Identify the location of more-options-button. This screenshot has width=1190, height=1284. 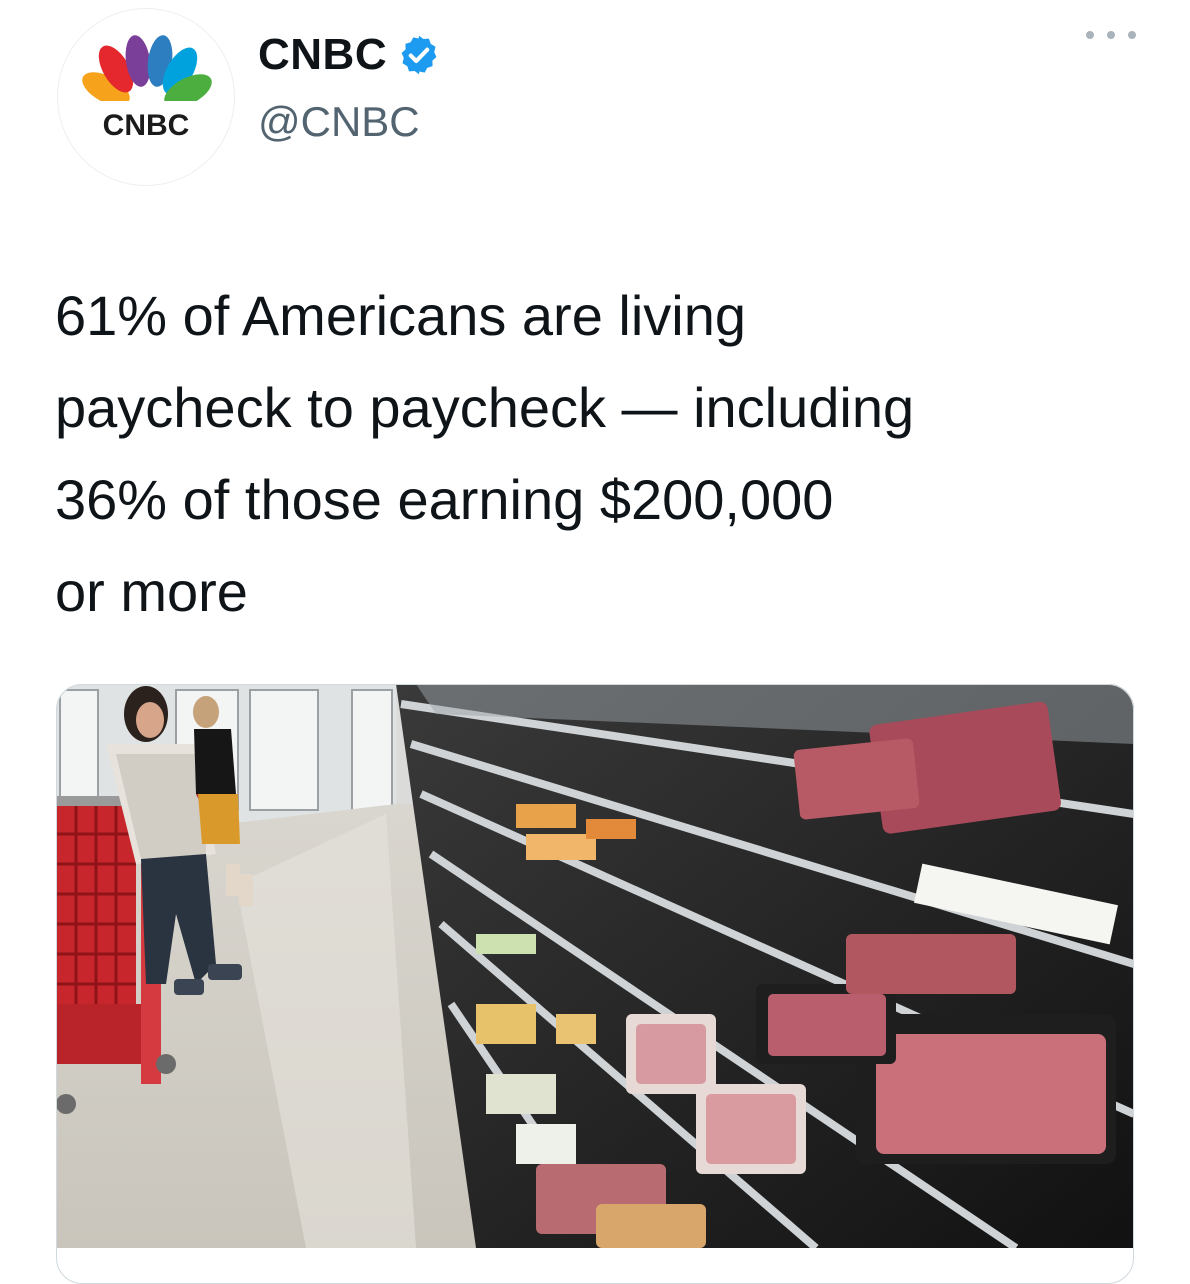
(1111, 35).